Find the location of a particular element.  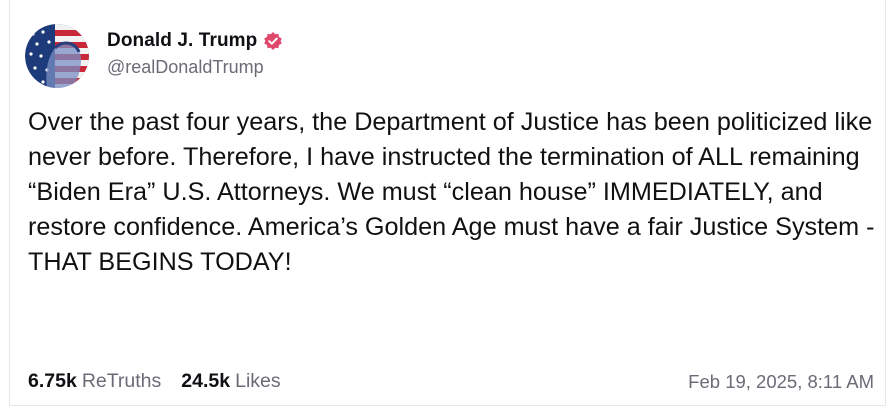

author-handle: @realDonaldTrump is located at coordinates (195, 67).